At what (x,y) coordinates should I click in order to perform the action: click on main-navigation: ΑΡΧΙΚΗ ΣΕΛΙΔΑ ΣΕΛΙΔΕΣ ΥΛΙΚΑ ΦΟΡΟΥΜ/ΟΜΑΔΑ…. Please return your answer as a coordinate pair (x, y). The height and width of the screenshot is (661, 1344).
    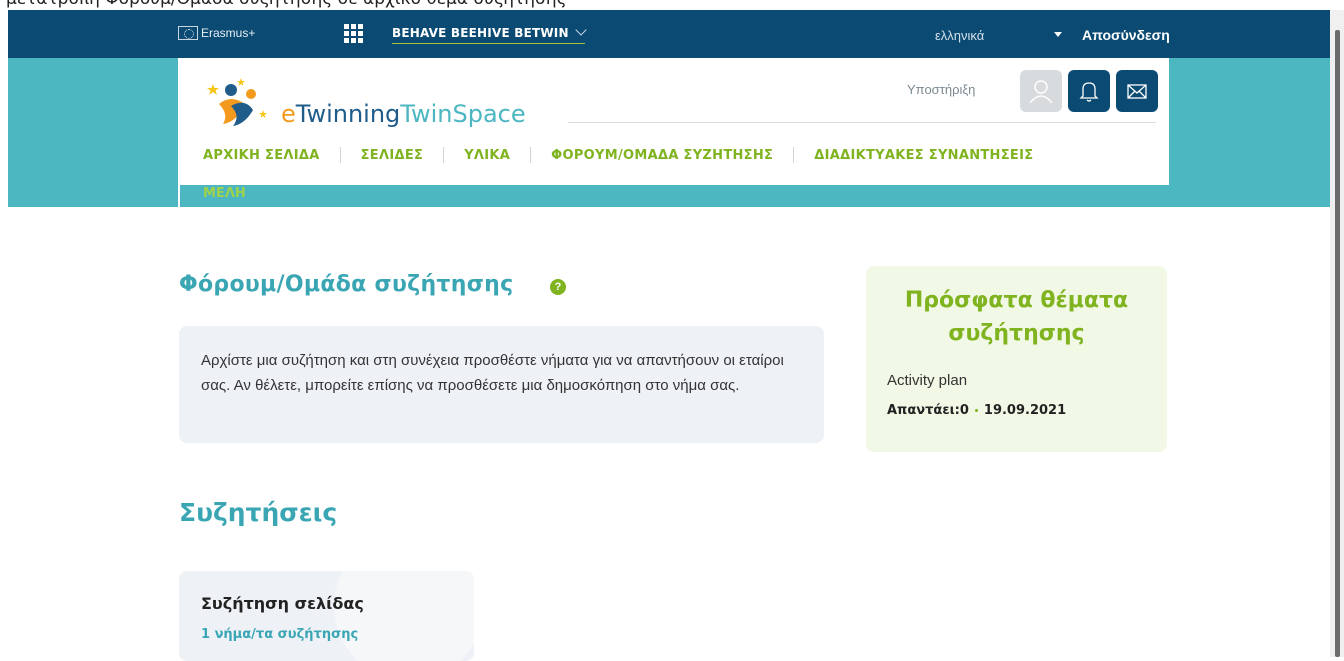
    Looking at the image, I should click on (618, 155).